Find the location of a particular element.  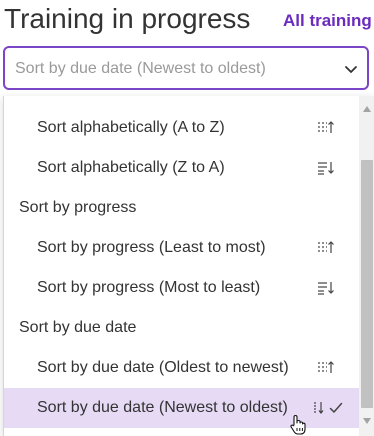

option-sort-alpha-z-a: Sort alphabetically (Z to A) is located at coordinates (181, 168).